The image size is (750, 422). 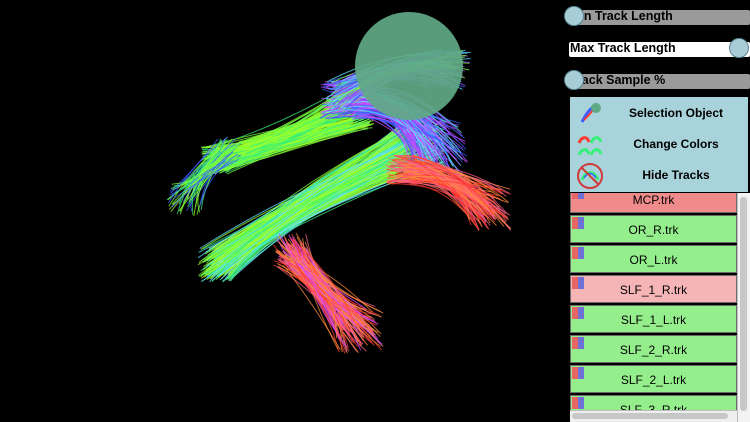 I want to click on track-file-row: SLF_2_L.trk, so click(x=653, y=379).